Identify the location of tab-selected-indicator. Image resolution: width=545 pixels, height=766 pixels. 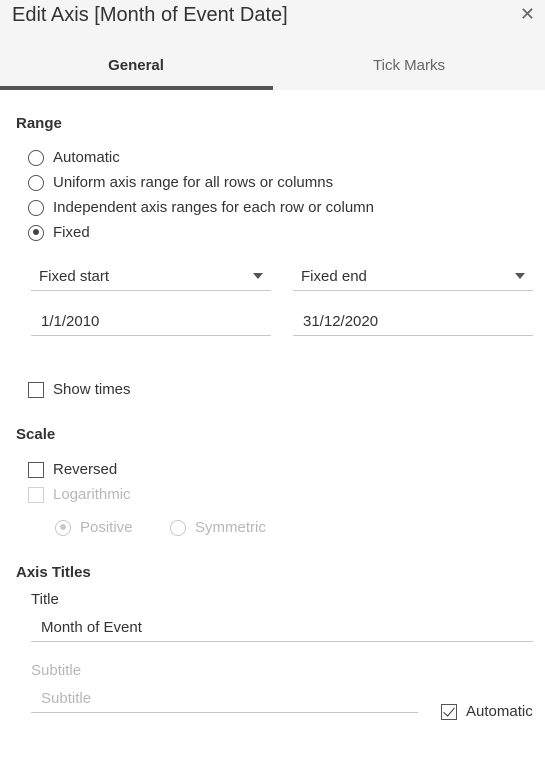
(136, 88).